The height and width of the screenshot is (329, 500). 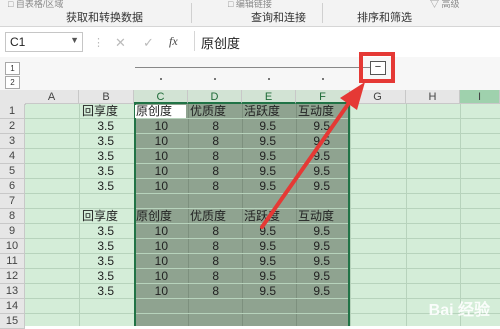 I want to click on gridline, so click(x=460, y=215).